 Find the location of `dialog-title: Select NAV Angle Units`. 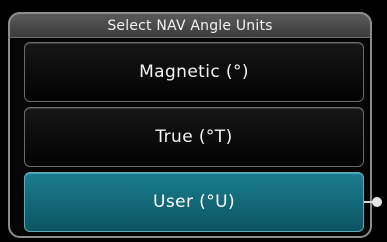

dialog-title: Select NAV Angle Units is located at coordinates (190, 25).